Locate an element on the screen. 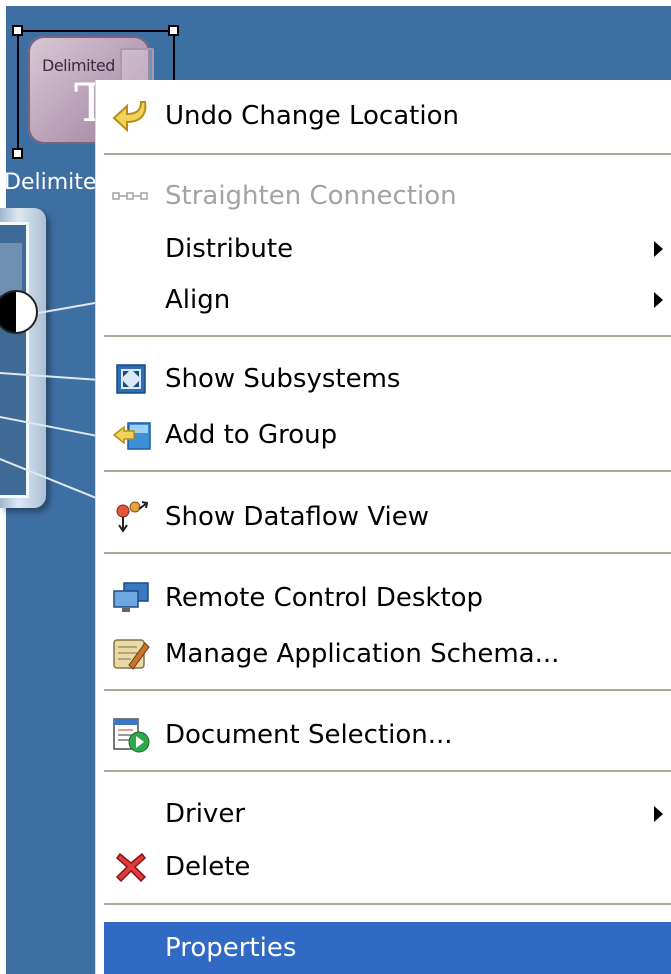  menu-item-show-dataflow-view: Show Dataflow View is located at coordinates (384, 517).